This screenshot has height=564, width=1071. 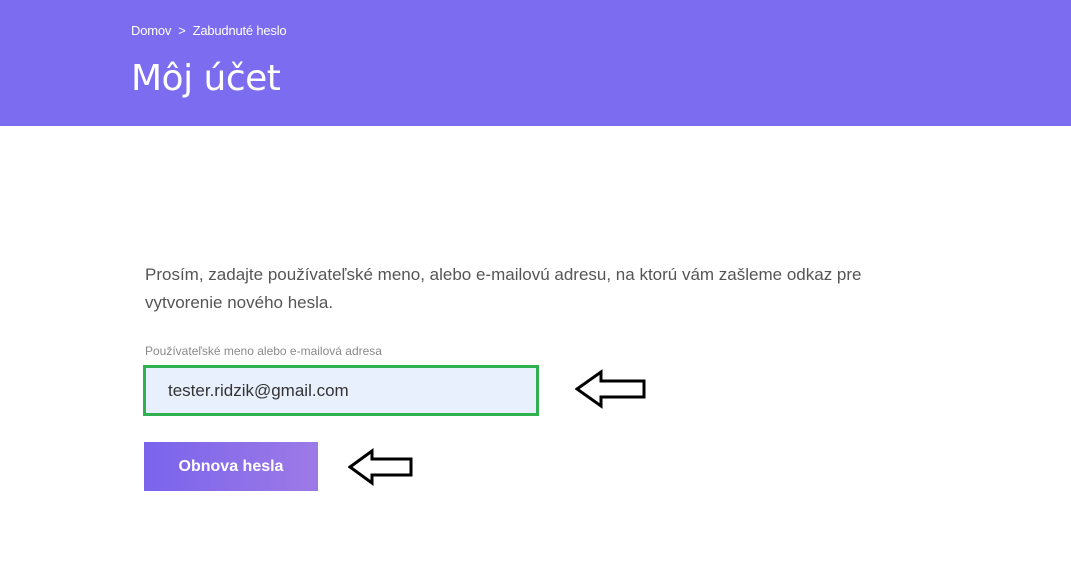 What do you see at coordinates (206, 78) in the screenshot?
I see `page-title: Môj účet` at bounding box center [206, 78].